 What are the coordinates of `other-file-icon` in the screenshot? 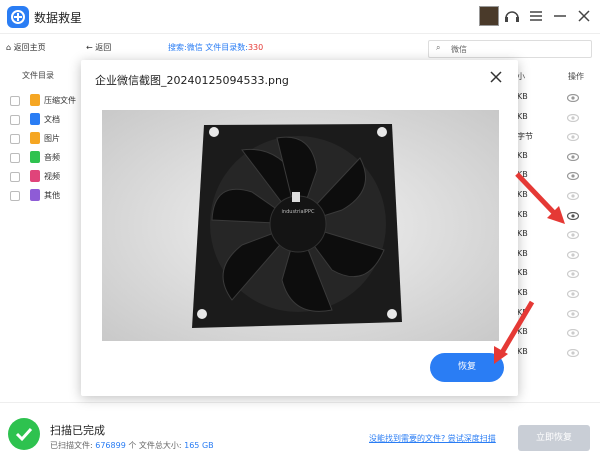 It's located at (35, 195).